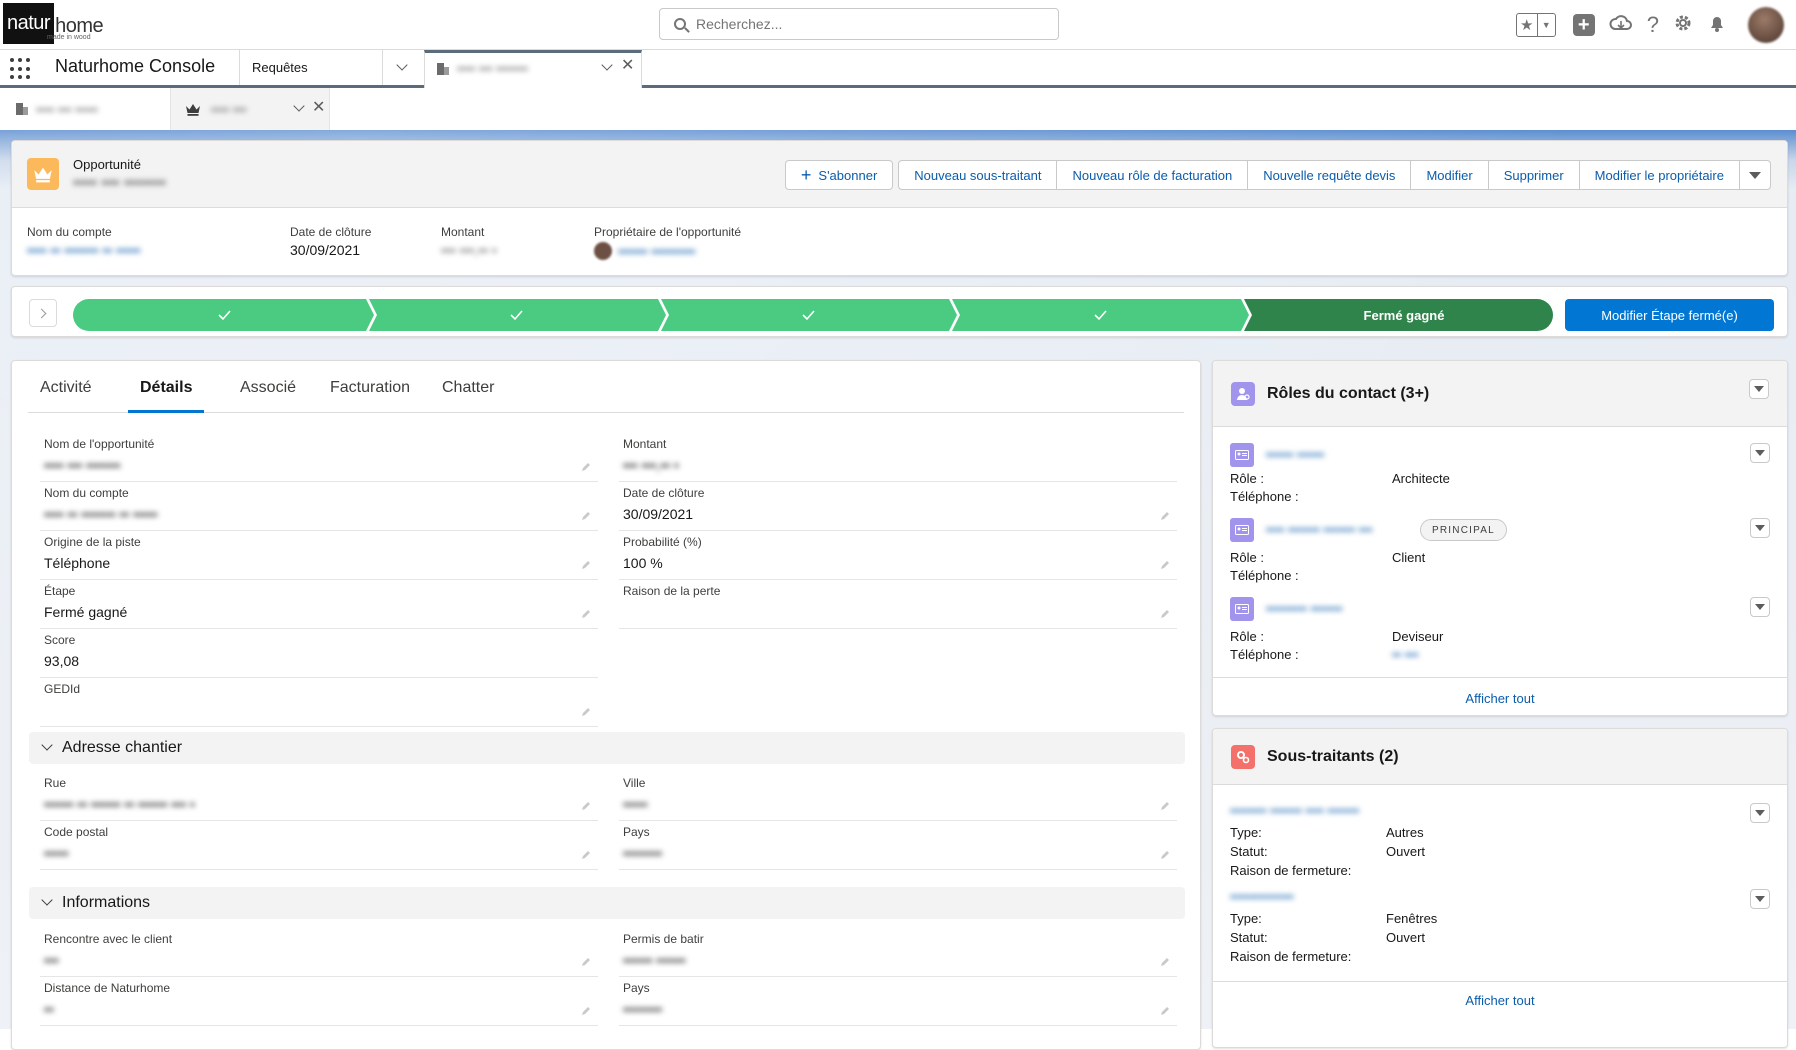  What do you see at coordinates (1533, 175) in the screenshot?
I see `delete-button: Supprimer` at bounding box center [1533, 175].